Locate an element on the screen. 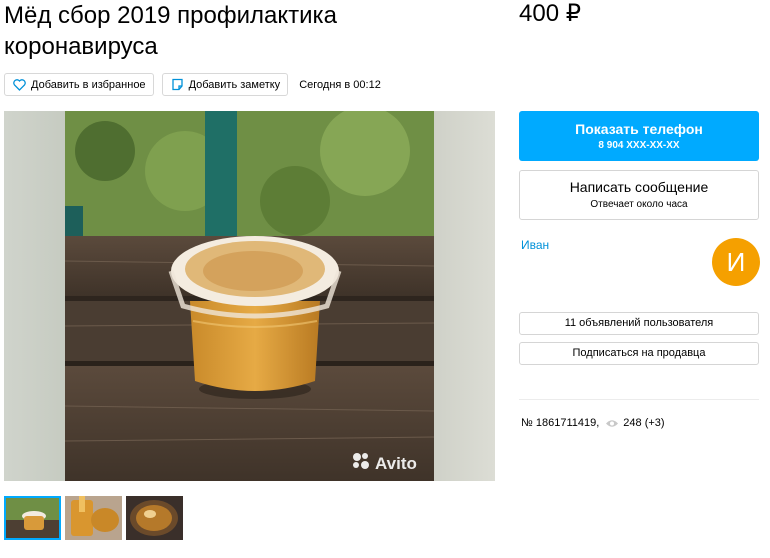 The image size is (770, 558). add-note-button: Добавить заметку is located at coordinates (225, 84).